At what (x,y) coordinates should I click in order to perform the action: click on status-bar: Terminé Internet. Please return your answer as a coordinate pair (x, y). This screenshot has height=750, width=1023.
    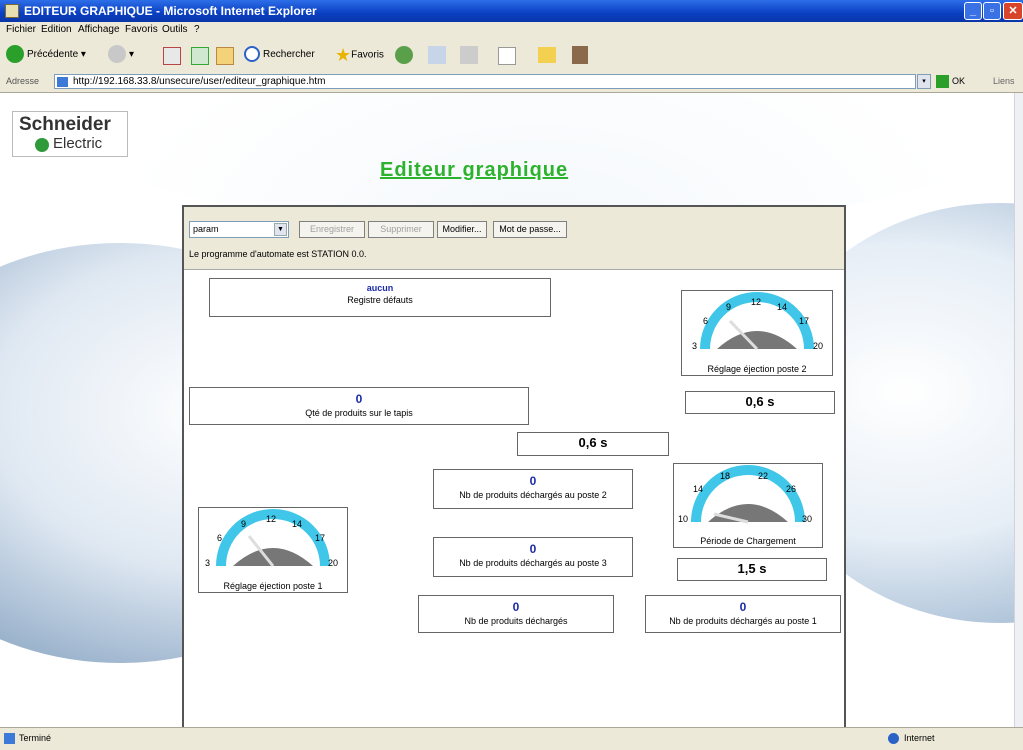
    Looking at the image, I should click on (511, 738).